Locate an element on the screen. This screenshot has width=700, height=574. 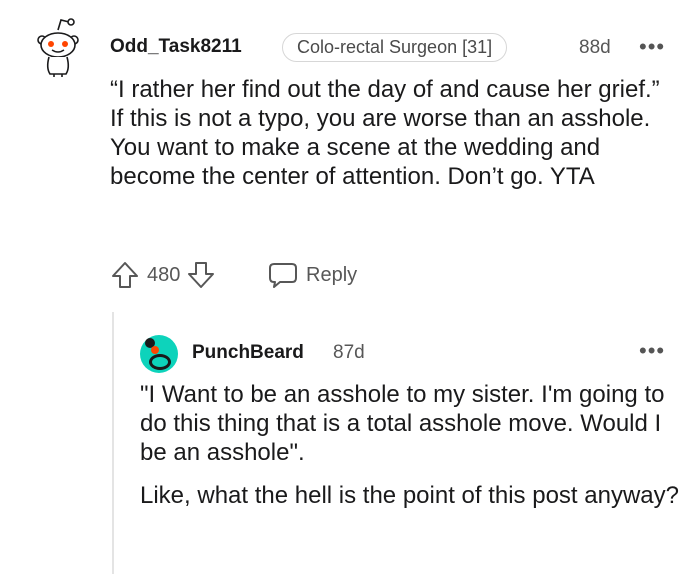
vote-bar: 480 is located at coordinates (163, 275).